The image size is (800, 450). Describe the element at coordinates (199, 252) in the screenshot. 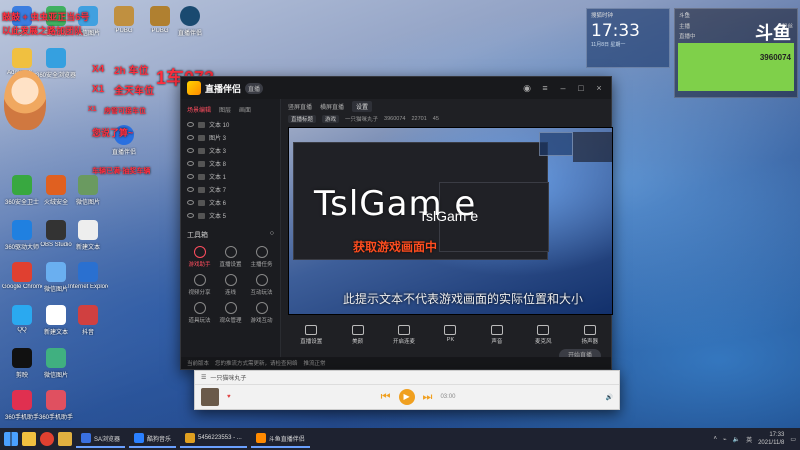

I see `gamepad-icon` at that location.